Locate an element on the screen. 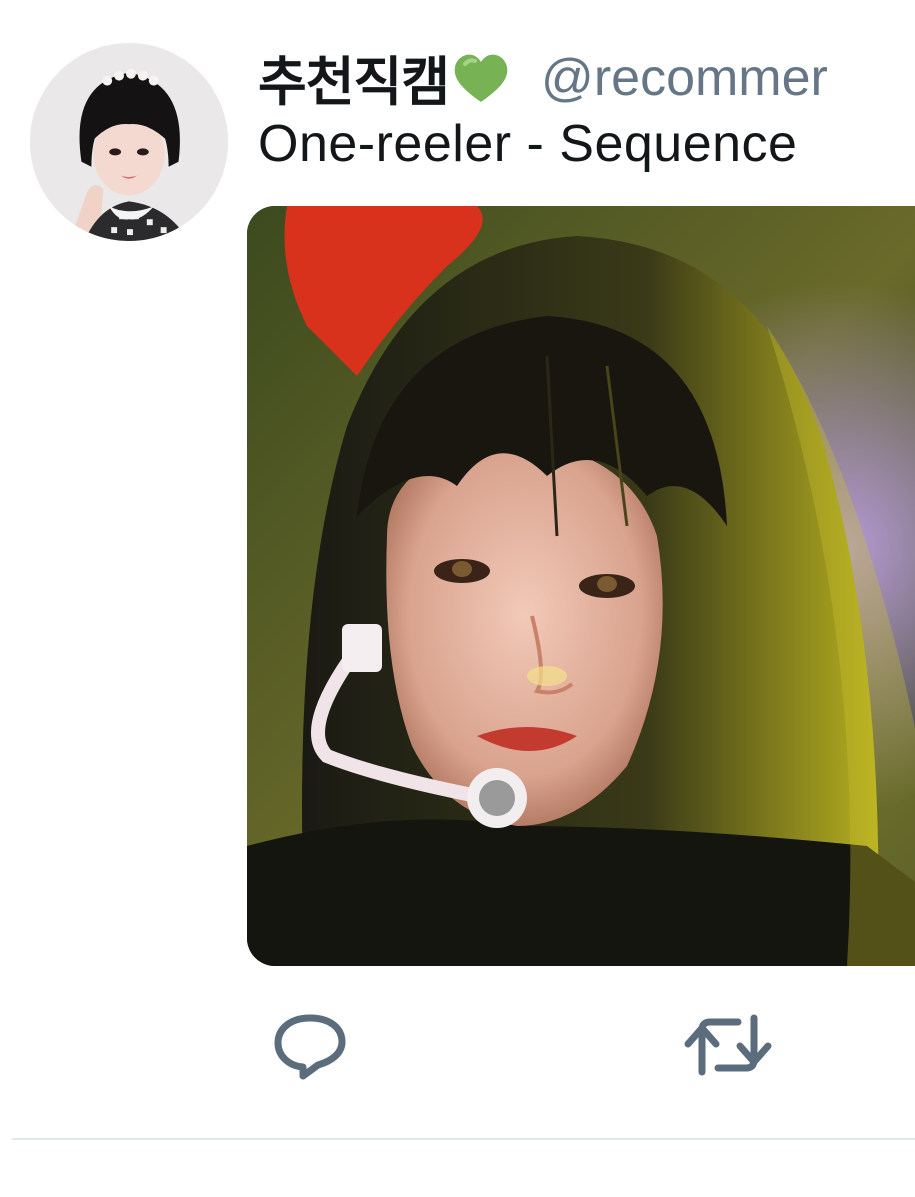  reply-button is located at coordinates (310, 1045).